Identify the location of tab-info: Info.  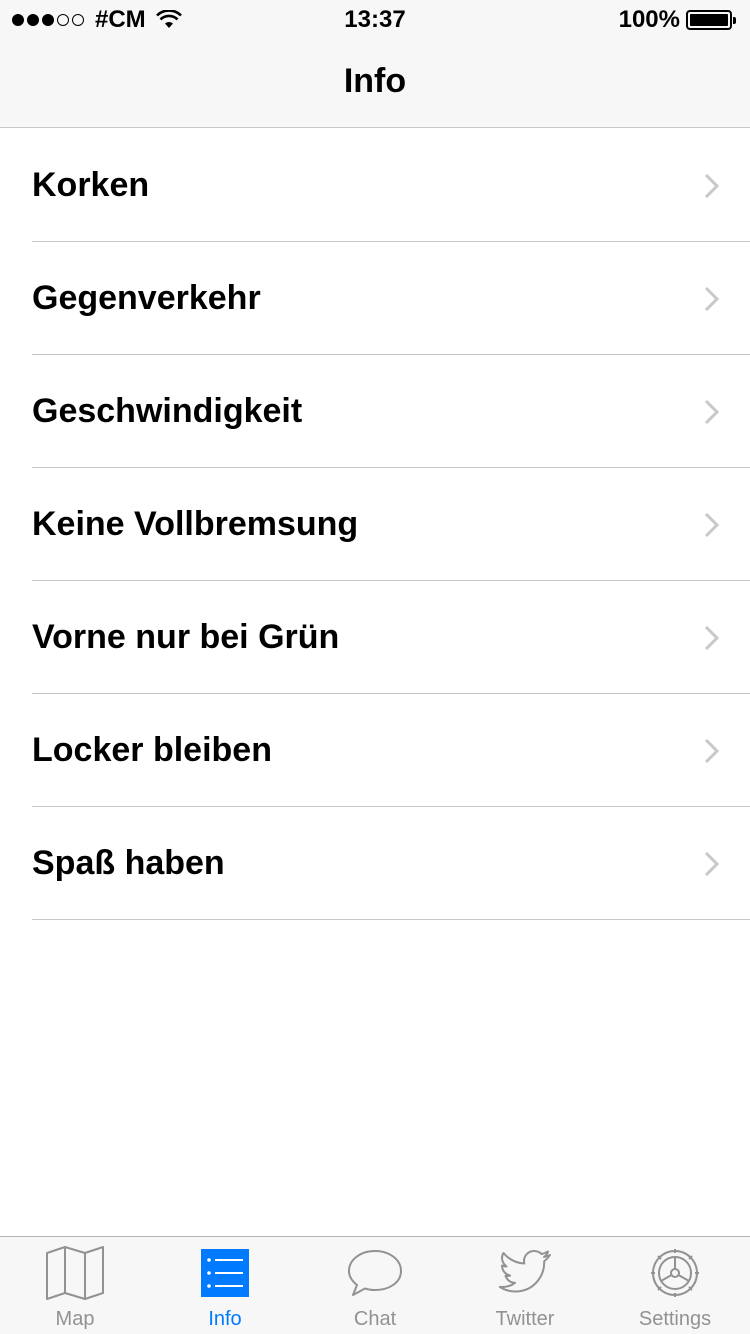
(225, 1285).